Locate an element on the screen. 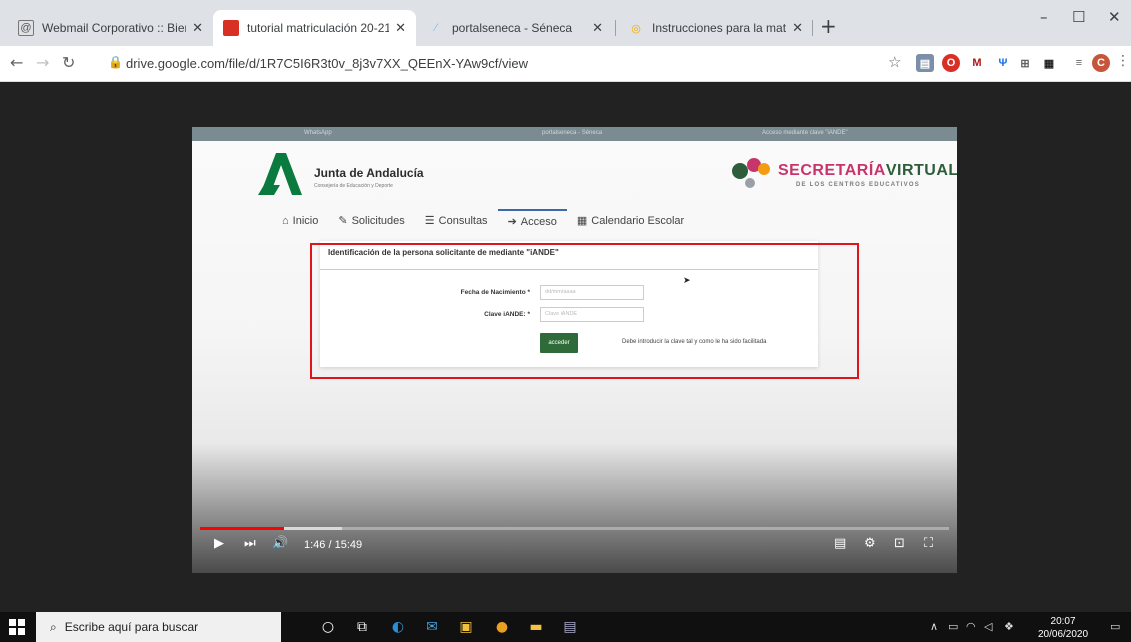 This screenshot has width=1131, height=642. subtitles-icon: ▤ is located at coordinates (840, 543).